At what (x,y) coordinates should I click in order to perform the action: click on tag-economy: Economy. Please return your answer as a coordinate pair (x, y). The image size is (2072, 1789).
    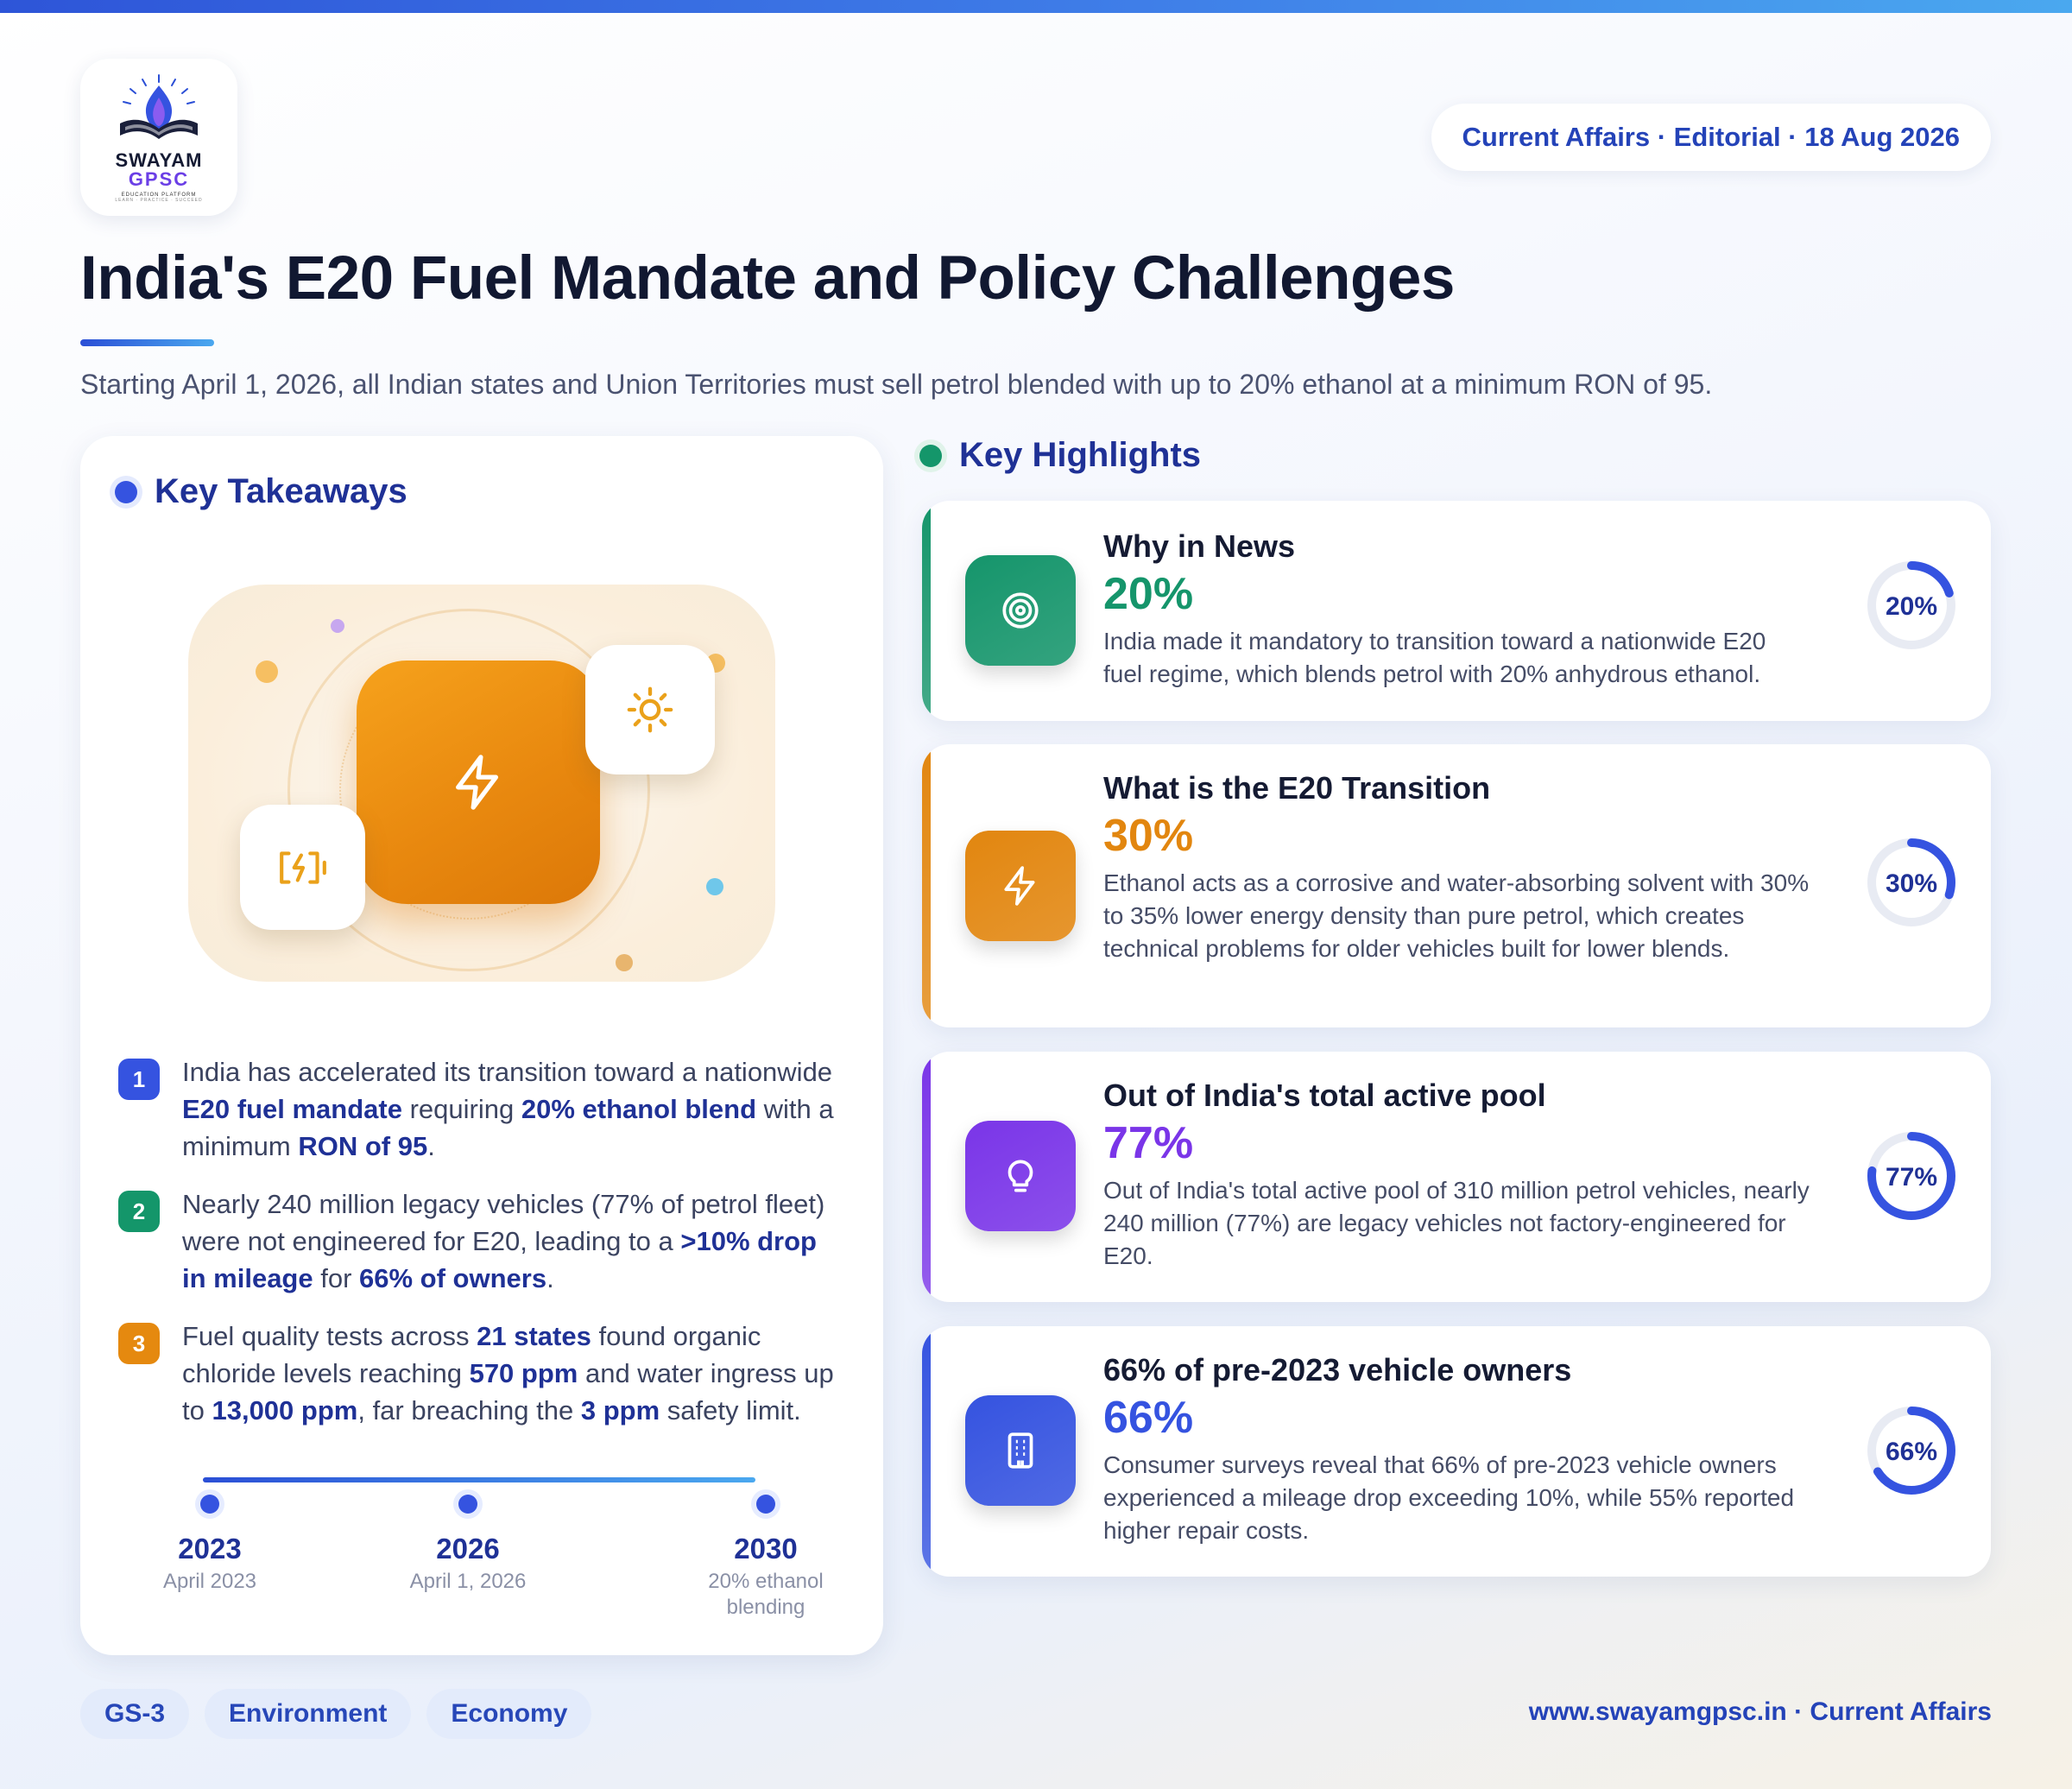
    Looking at the image, I should click on (509, 1714).